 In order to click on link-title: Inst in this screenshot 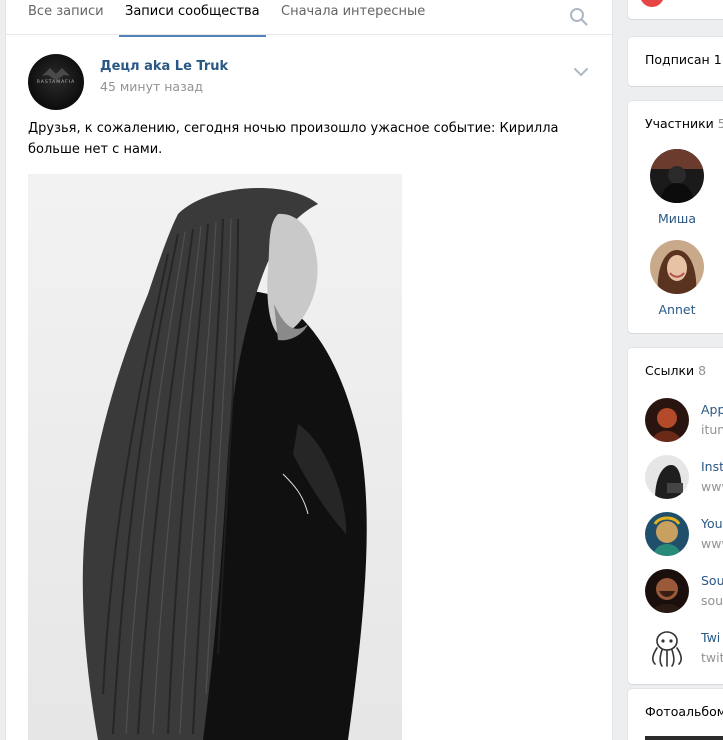, I will do `click(712, 466)`.